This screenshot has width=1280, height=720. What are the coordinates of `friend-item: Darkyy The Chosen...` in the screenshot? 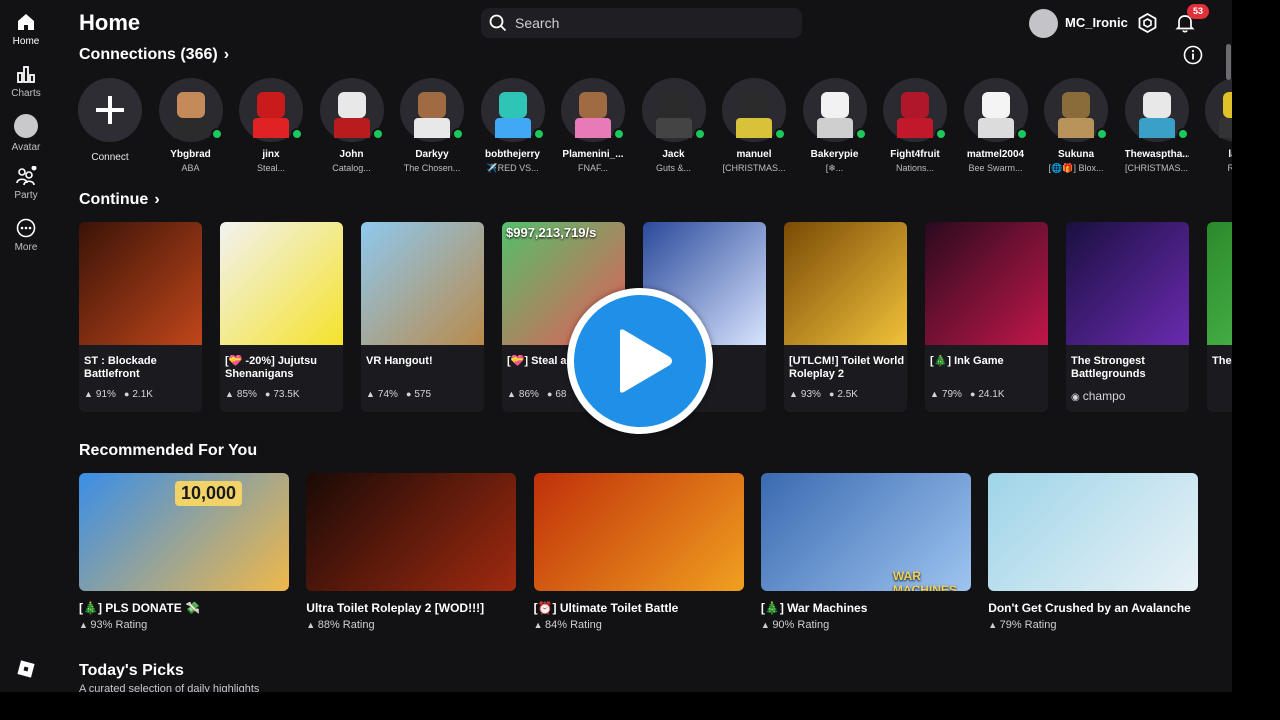 It's located at (432, 125).